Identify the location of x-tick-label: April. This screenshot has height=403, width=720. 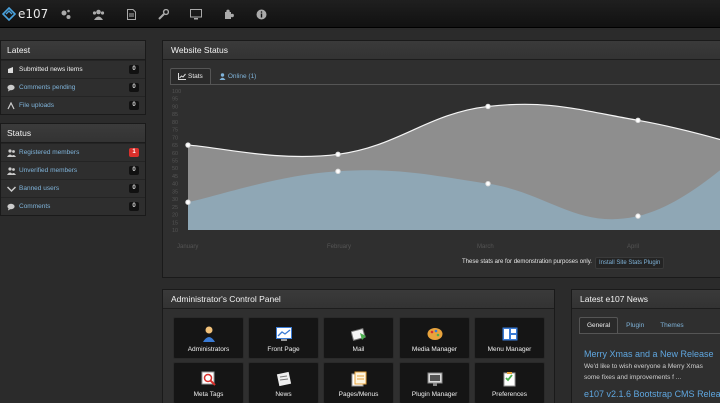
(633, 247).